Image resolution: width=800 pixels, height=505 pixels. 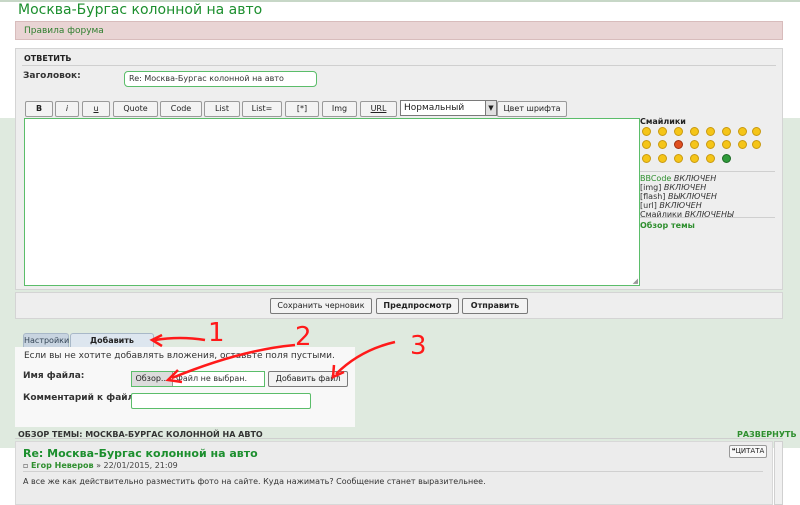 I want to click on annotation-arrows, so click(x=272, y=358).